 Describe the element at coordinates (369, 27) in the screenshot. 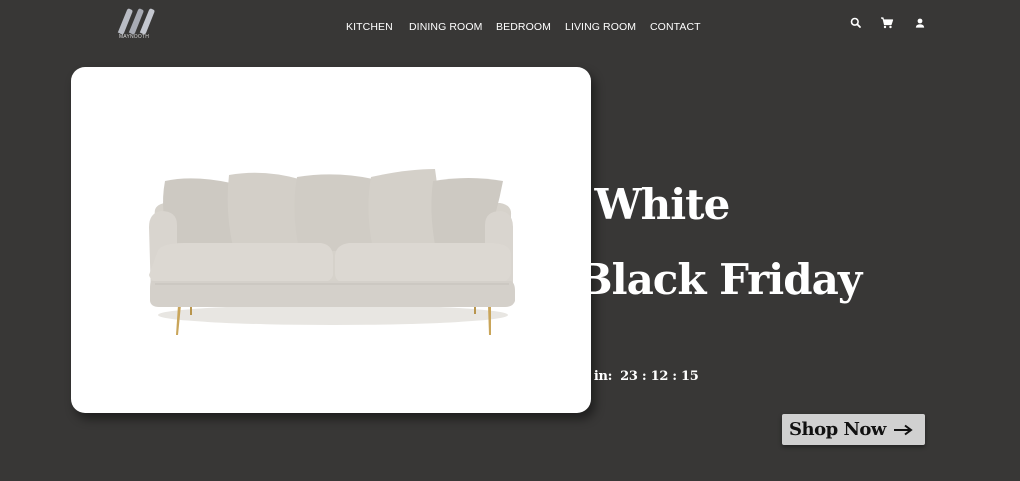

I see `nav-kitchen: KITCHEN` at that location.